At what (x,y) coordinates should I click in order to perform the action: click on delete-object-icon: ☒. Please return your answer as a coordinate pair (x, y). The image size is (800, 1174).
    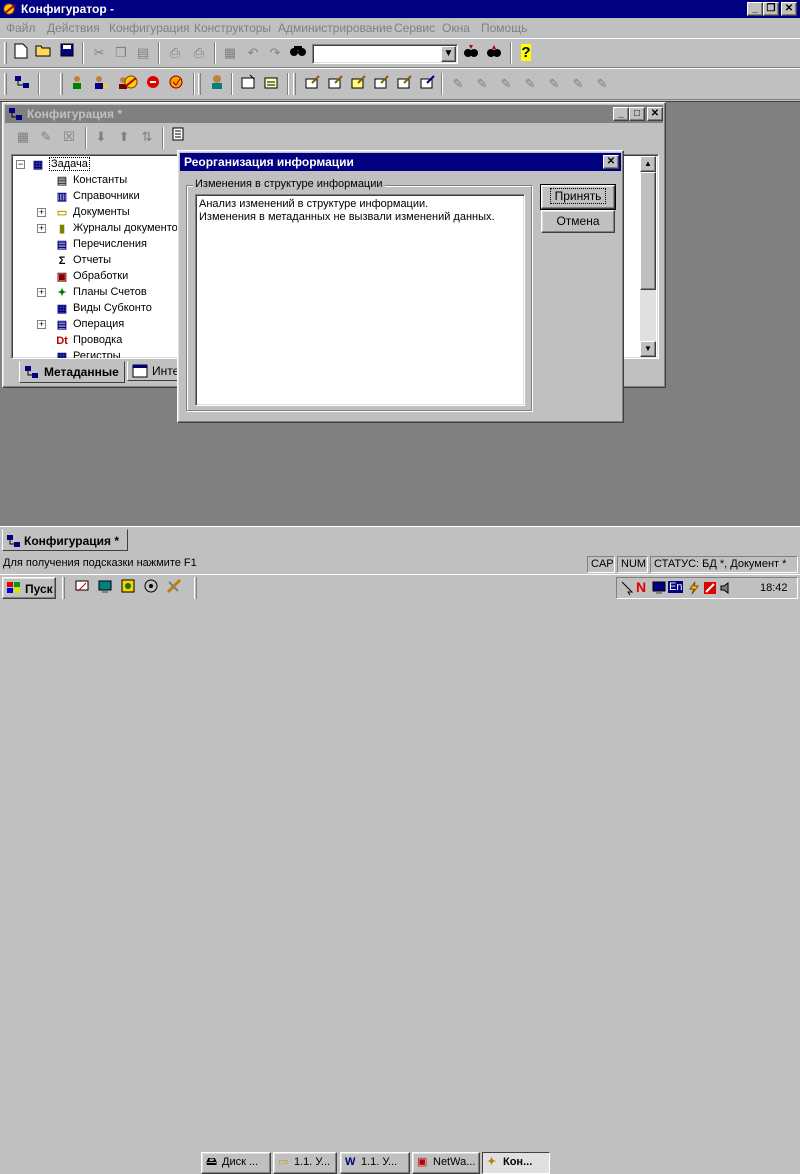
    Looking at the image, I should click on (69, 137).